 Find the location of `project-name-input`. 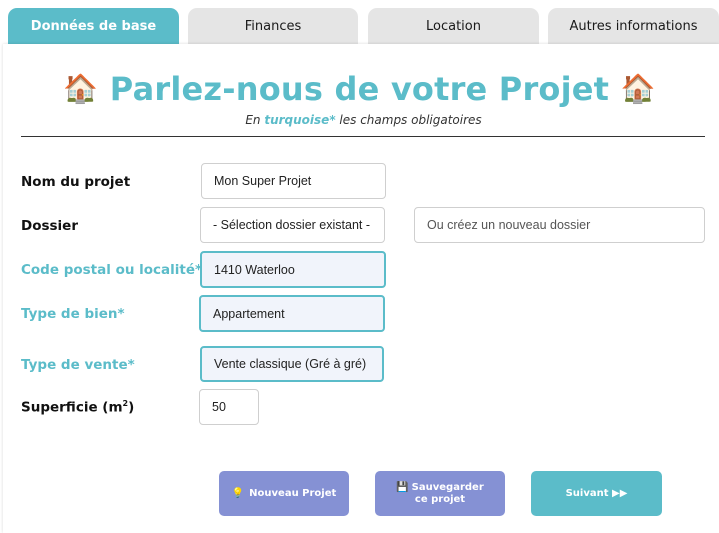

project-name-input is located at coordinates (293, 181).